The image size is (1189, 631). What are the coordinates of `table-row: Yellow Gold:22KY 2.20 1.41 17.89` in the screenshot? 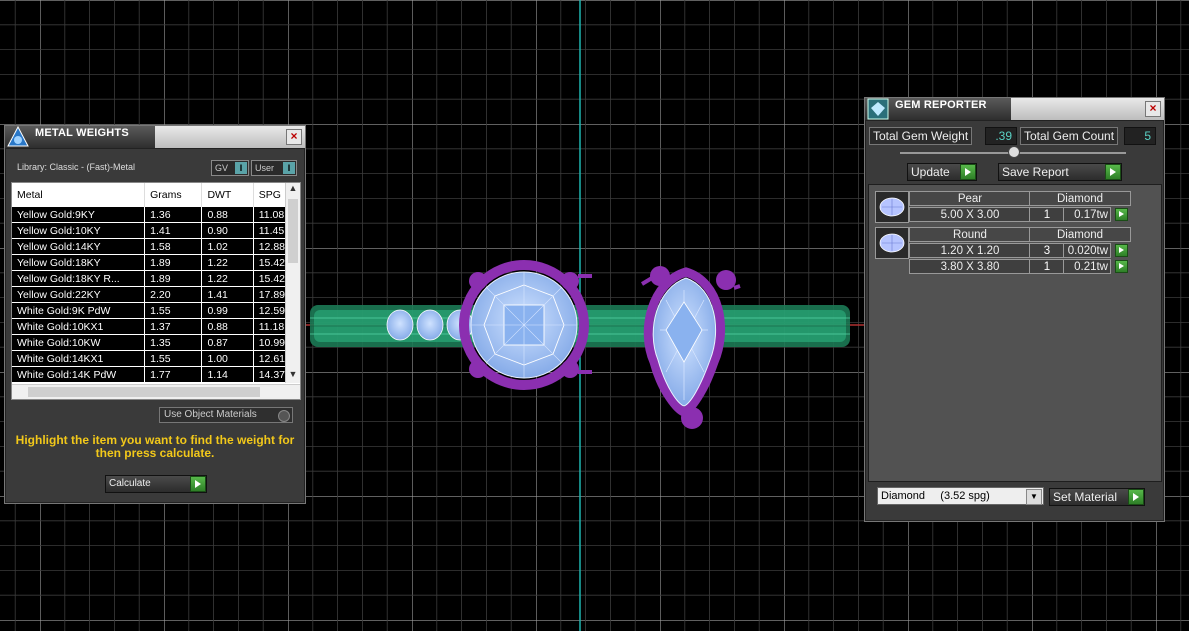 It's located at (149, 294).